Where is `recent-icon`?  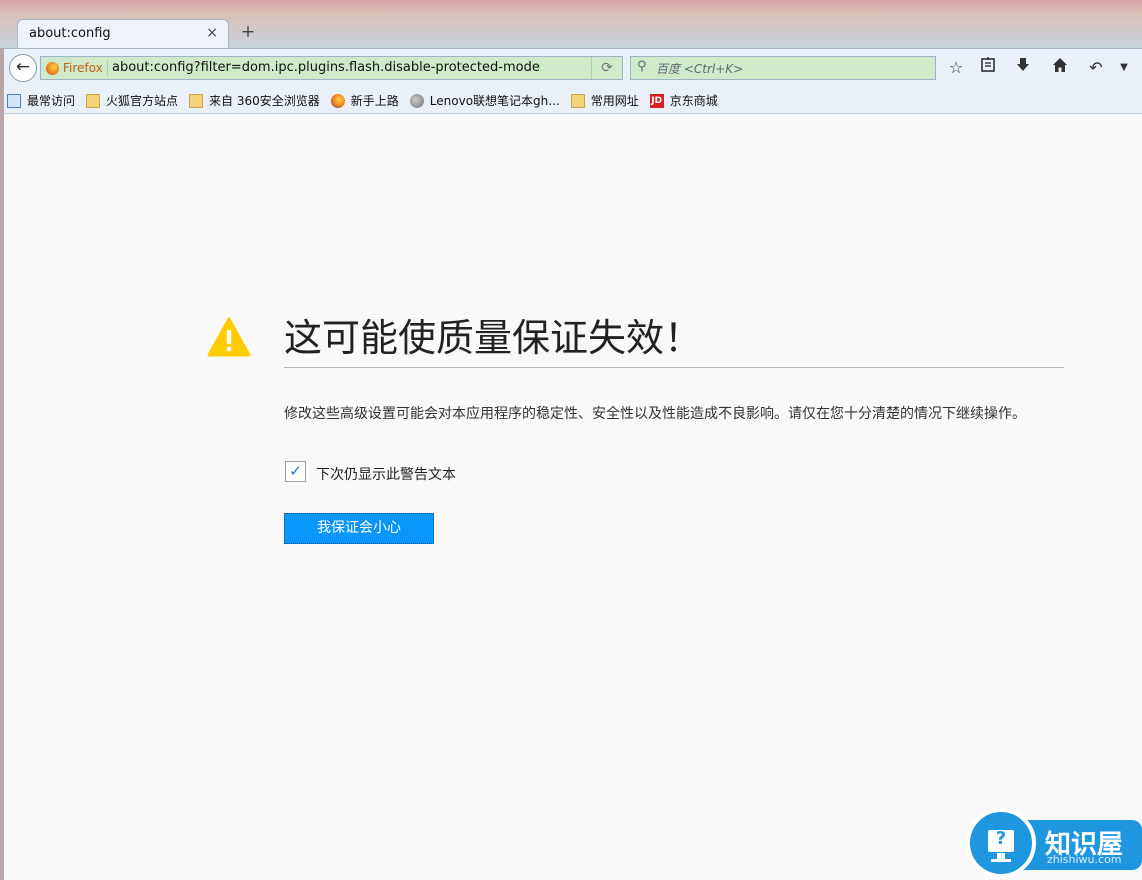 recent-icon is located at coordinates (14, 100).